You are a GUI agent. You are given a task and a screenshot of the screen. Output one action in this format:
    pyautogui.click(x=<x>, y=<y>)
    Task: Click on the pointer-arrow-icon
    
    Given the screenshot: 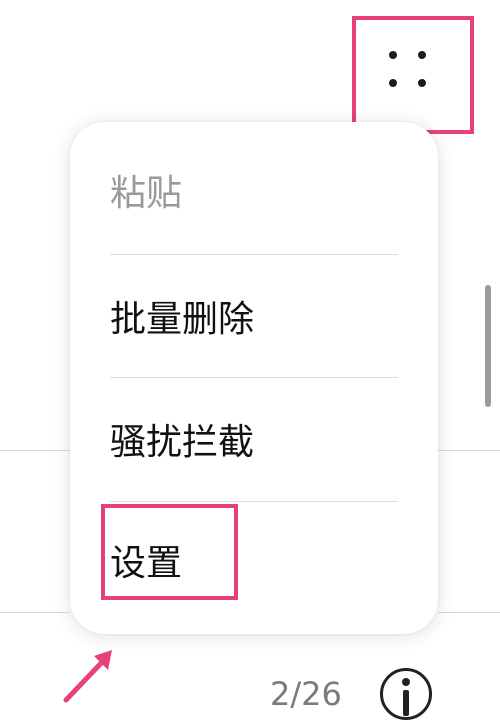 What is the action you would take?
    pyautogui.click(x=87, y=676)
    